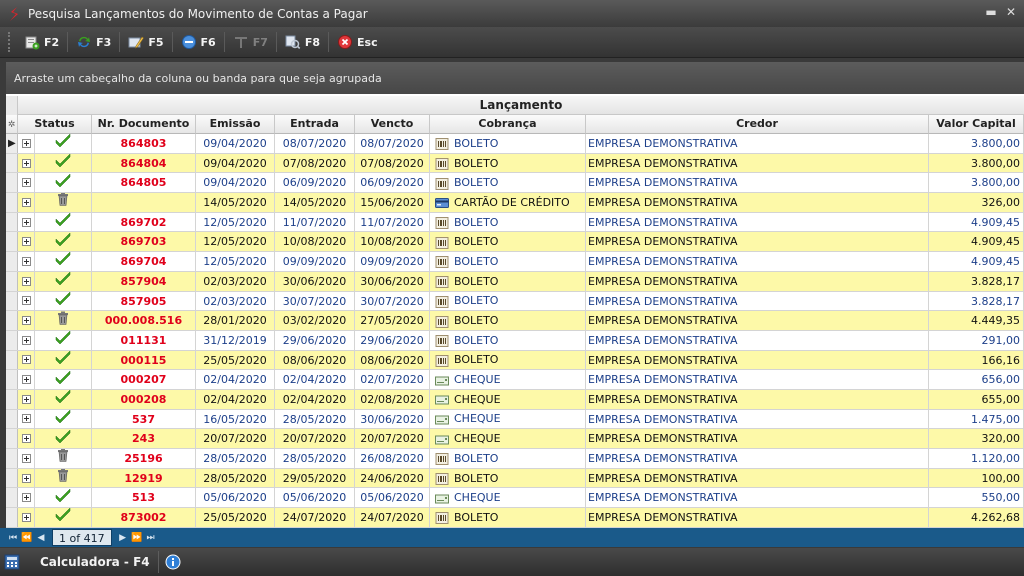 This screenshot has height=576, width=1024. I want to click on cell-emissao: 20/07/2020, so click(235, 438).